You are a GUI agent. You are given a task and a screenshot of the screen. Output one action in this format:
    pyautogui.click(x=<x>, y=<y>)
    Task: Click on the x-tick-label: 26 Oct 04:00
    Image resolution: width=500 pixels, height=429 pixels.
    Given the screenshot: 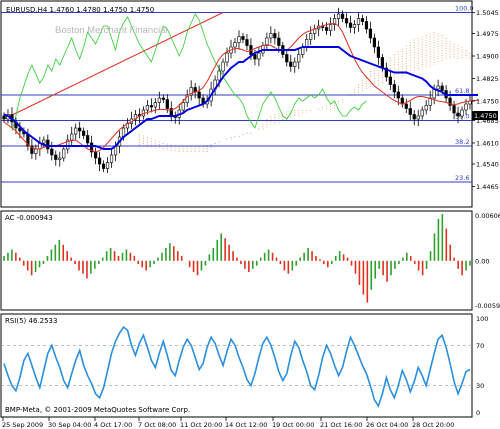 What is the action you would take?
    pyautogui.click(x=387, y=425)
    